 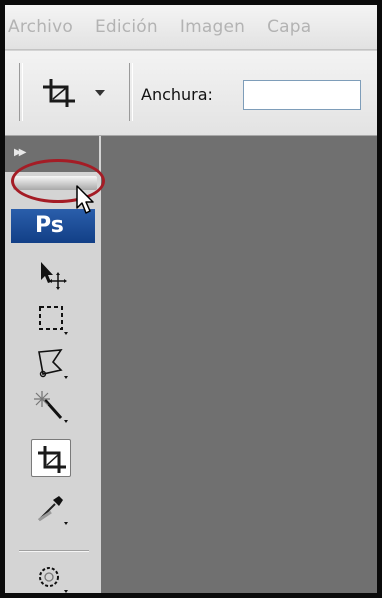 I want to click on tools-divider, so click(x=54, y=551).